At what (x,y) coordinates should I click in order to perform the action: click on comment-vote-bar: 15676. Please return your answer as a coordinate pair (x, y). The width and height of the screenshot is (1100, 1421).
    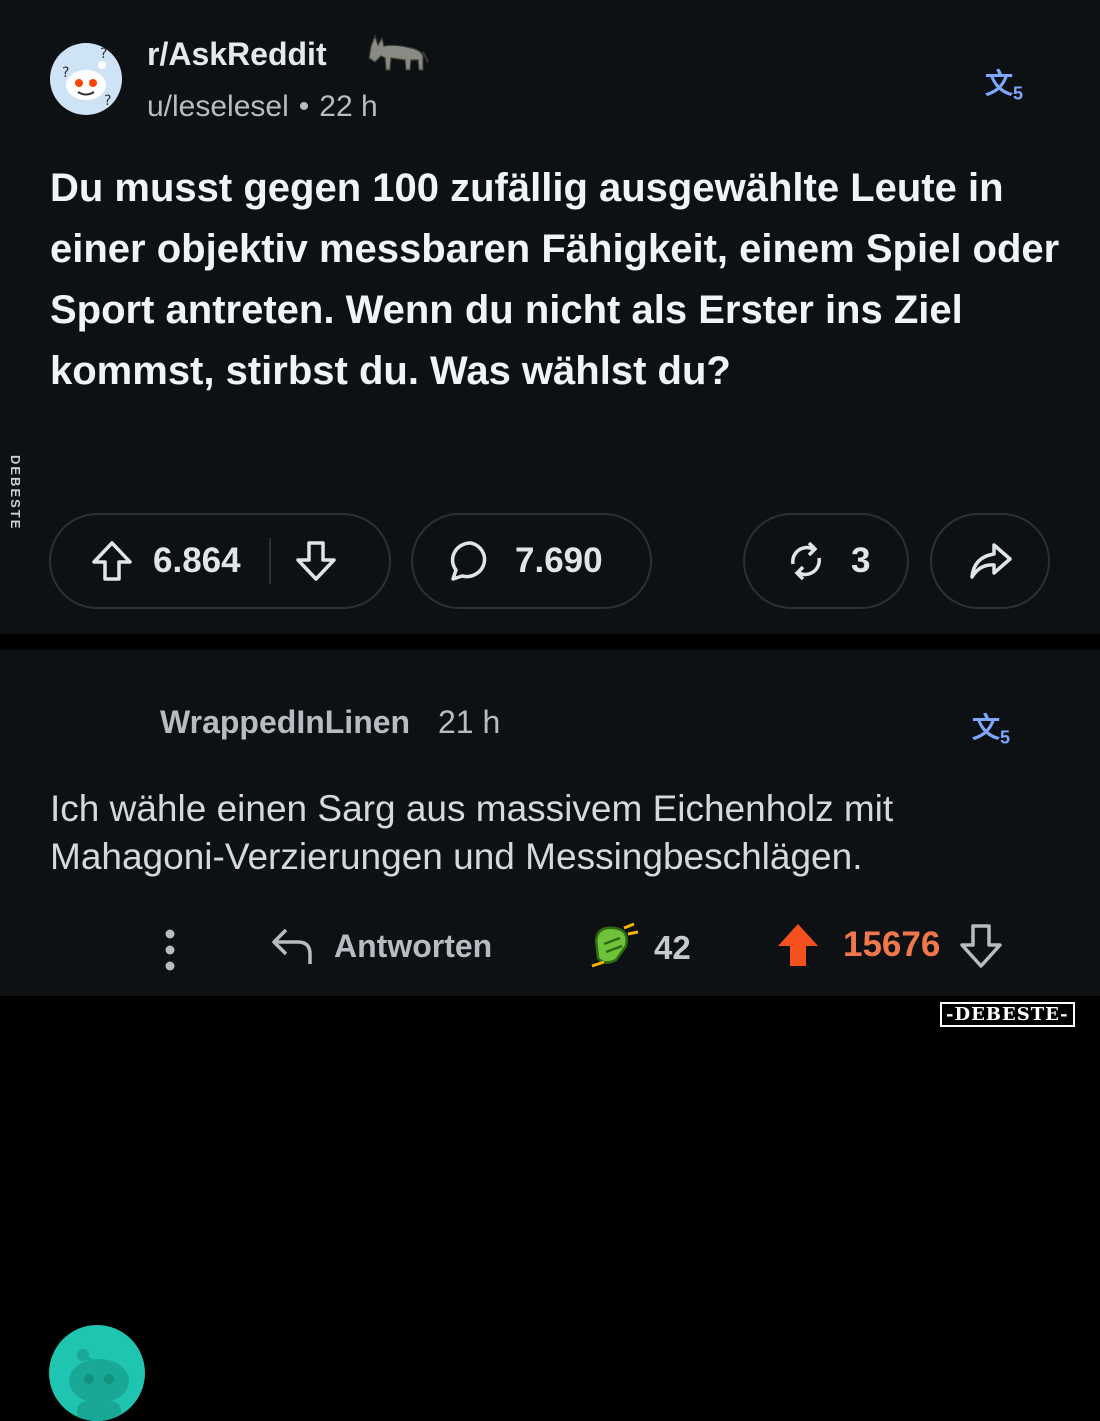
    Looking at the image, I should click on (889, 945).